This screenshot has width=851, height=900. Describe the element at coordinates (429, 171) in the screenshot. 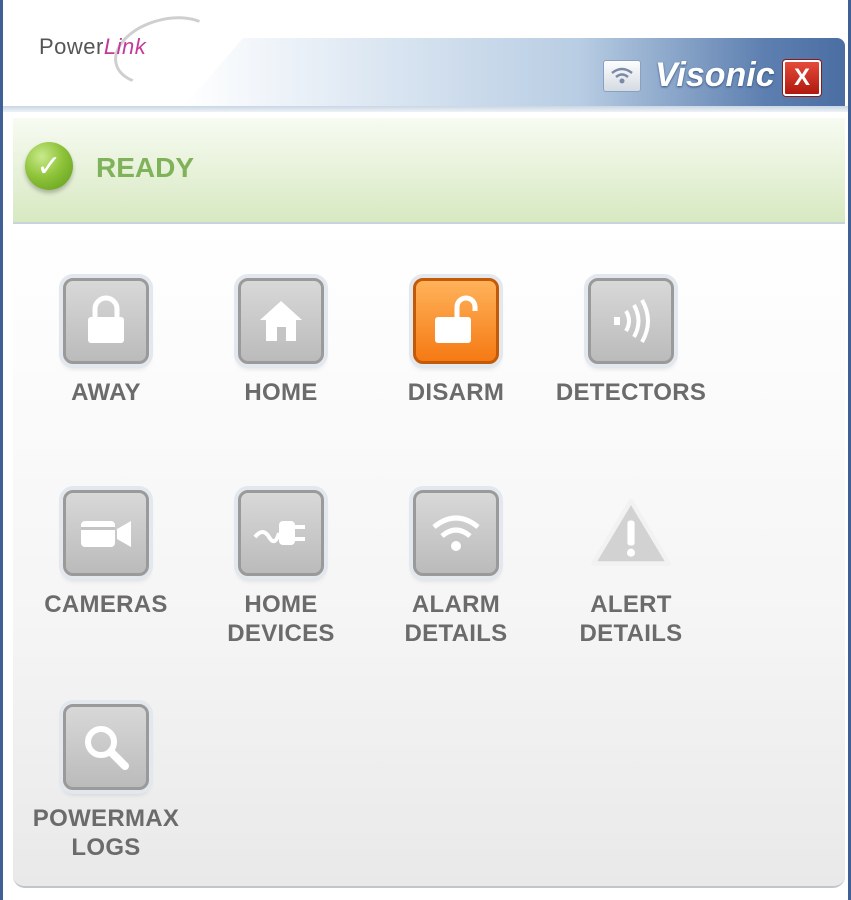

I see `status-bar: ✓ READY` at that location.